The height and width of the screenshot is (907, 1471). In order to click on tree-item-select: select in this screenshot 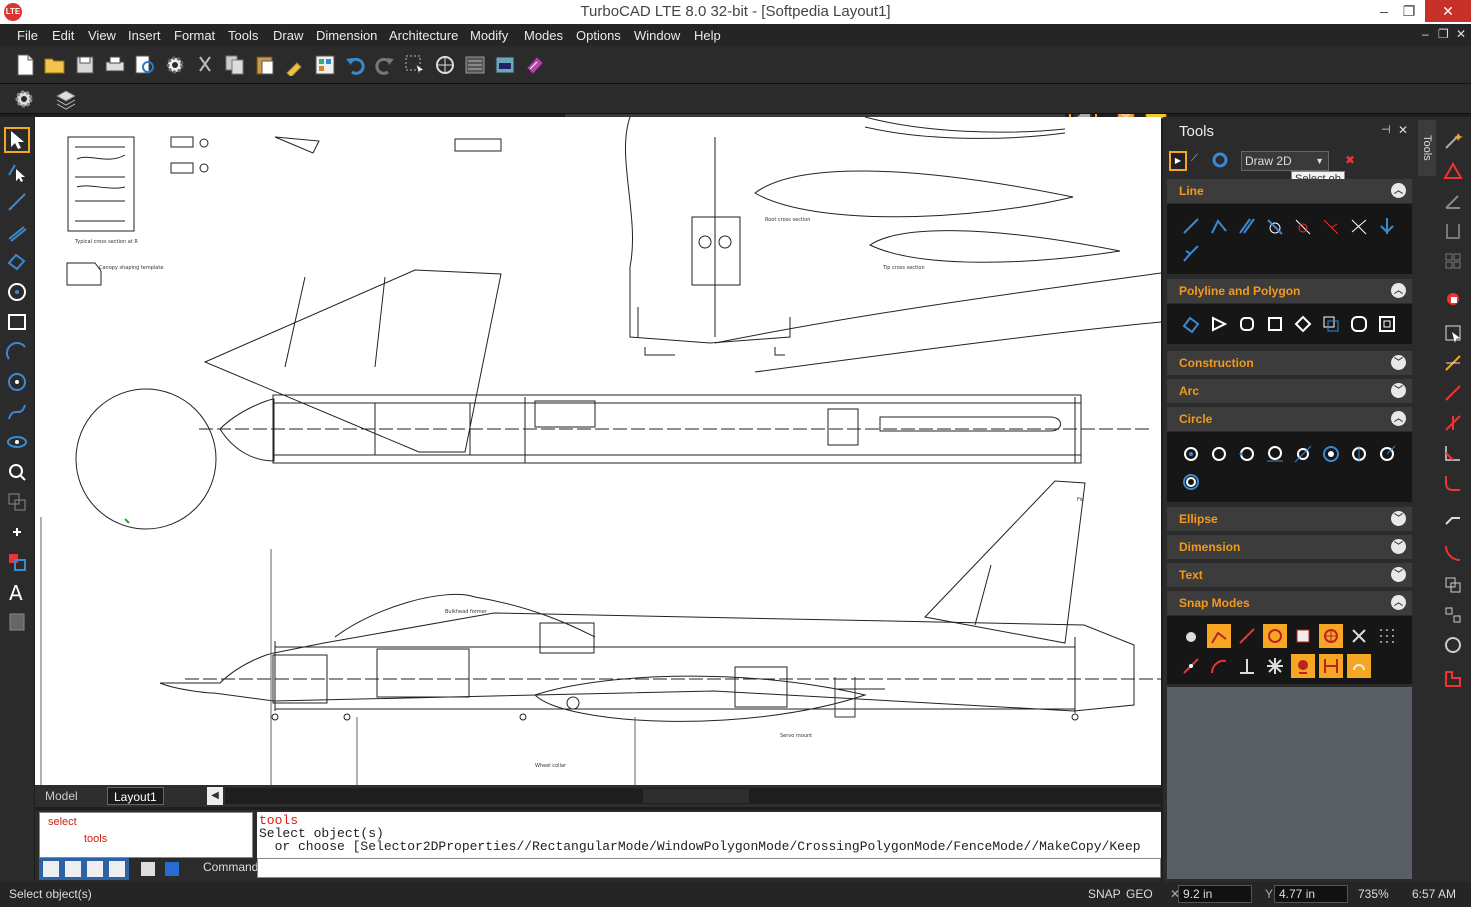, I will do `click(62, 822)`.